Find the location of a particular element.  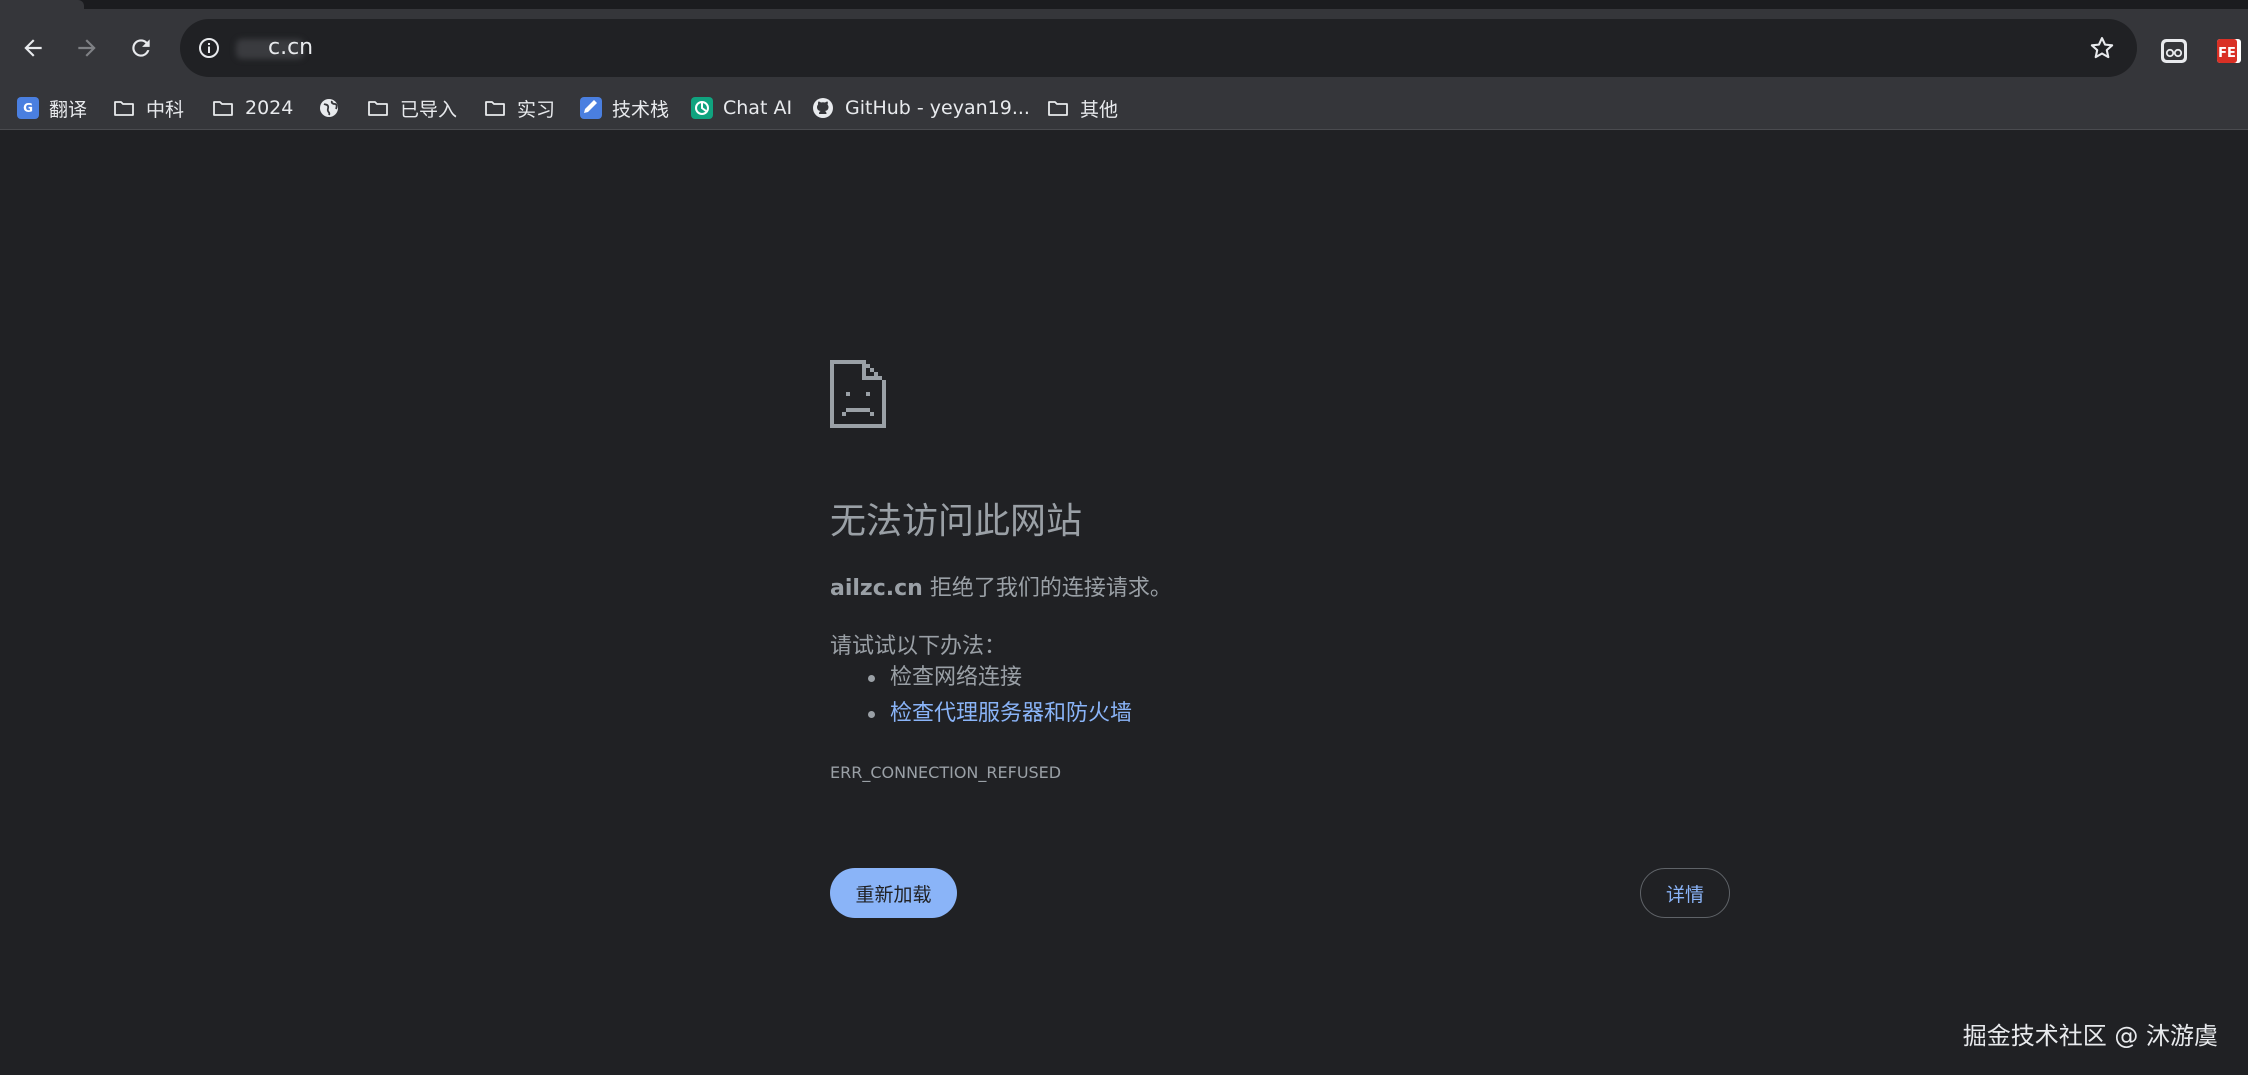

bookmark-tech-stack: 技术栈 is located at coordinates (624, 108).